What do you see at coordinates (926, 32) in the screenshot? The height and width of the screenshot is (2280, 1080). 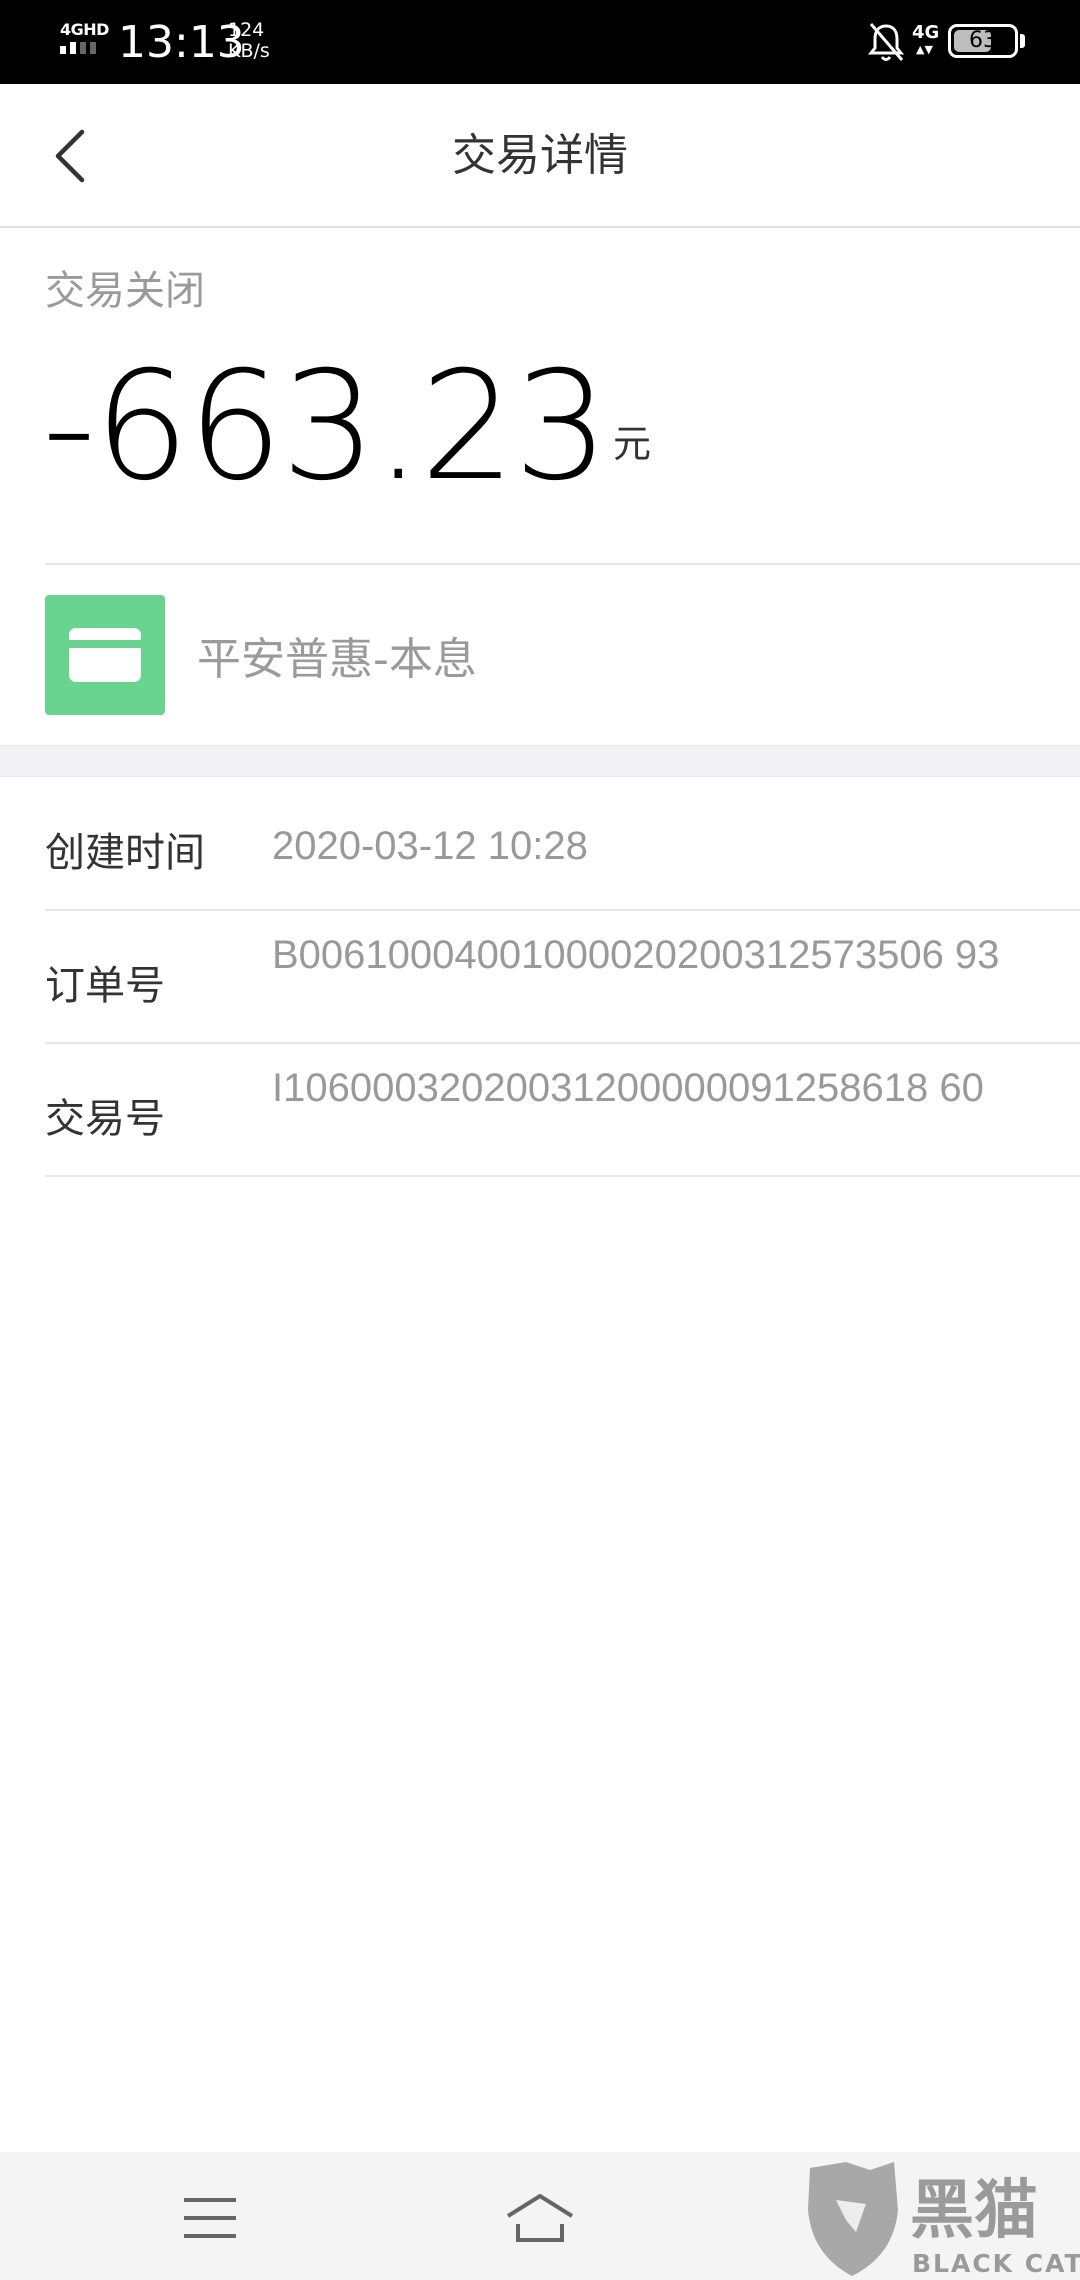 I see `mobile-data-label: 4G` at bounding box center [926, 32].